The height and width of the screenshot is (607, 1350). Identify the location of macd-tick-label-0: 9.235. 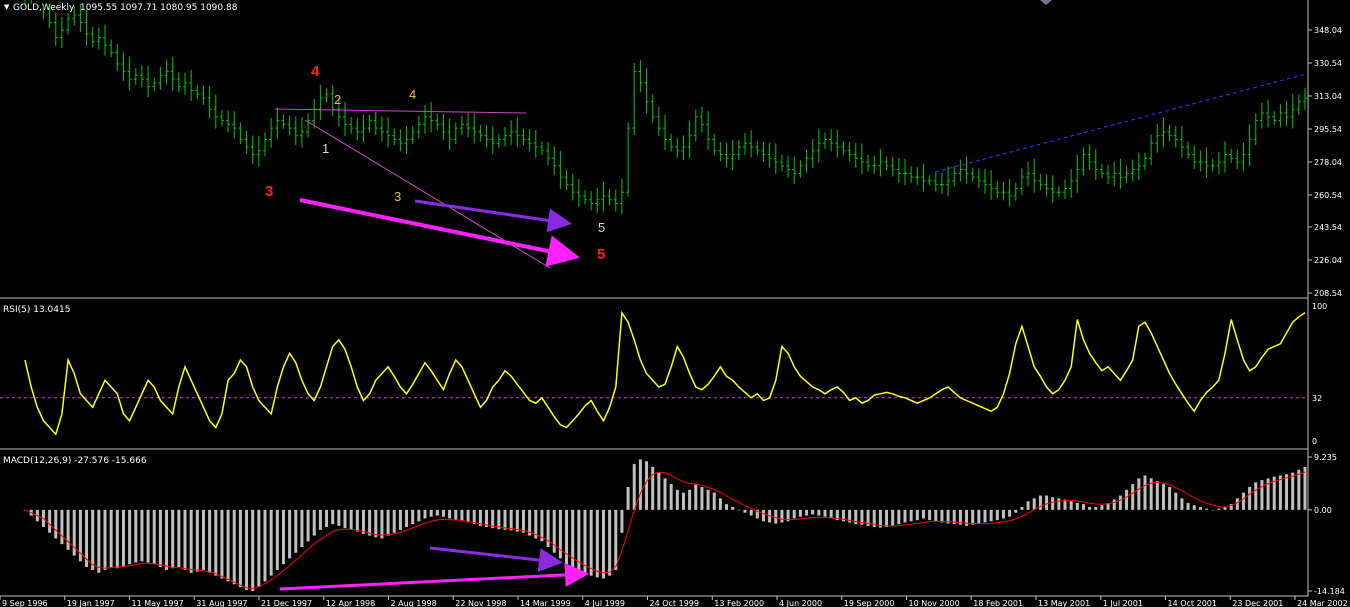
(1325, 457).